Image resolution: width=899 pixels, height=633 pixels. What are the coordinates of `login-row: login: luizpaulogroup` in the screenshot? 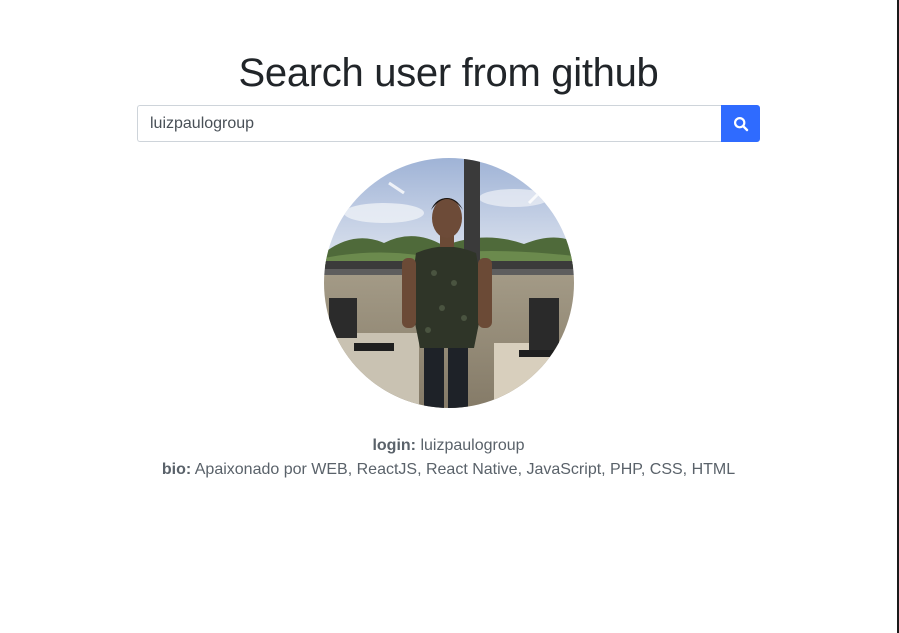 It's located at (448, 446).